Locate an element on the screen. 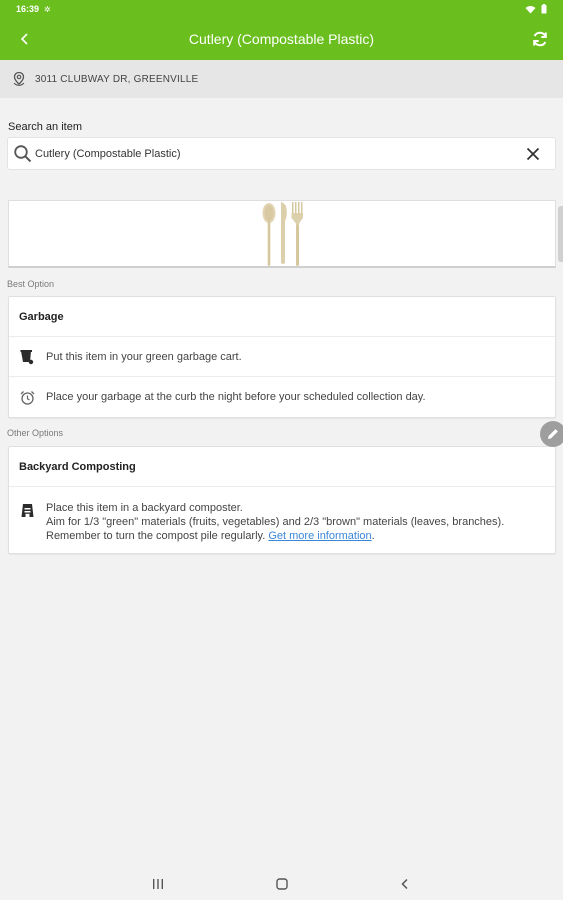 This screenshot has width=563, height=900. composter-icon is located at coordinates (27, 510).